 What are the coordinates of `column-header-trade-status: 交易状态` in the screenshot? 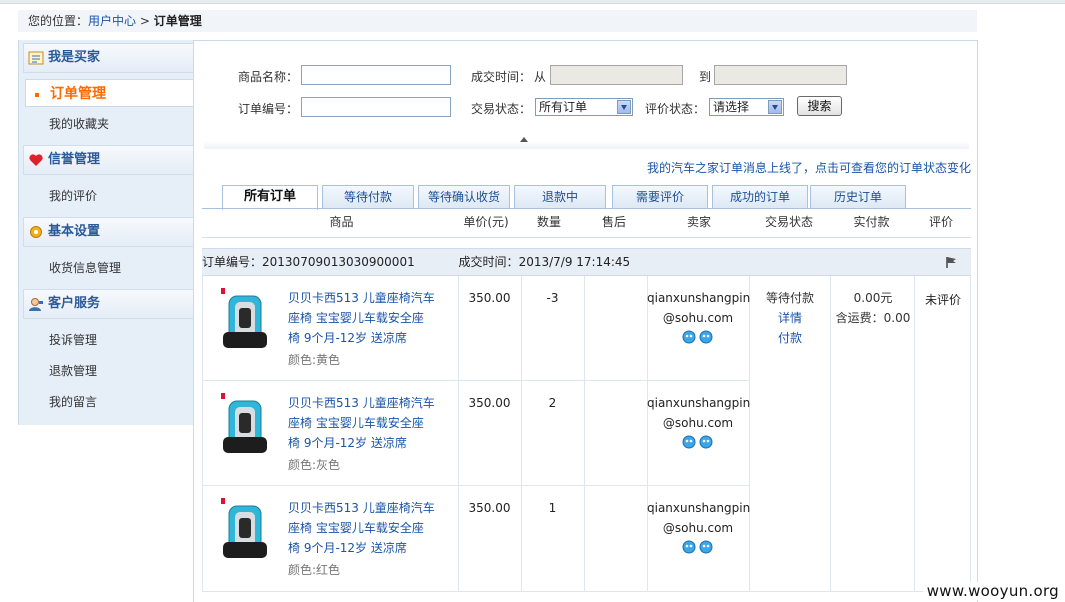 It's located at (788, 222).